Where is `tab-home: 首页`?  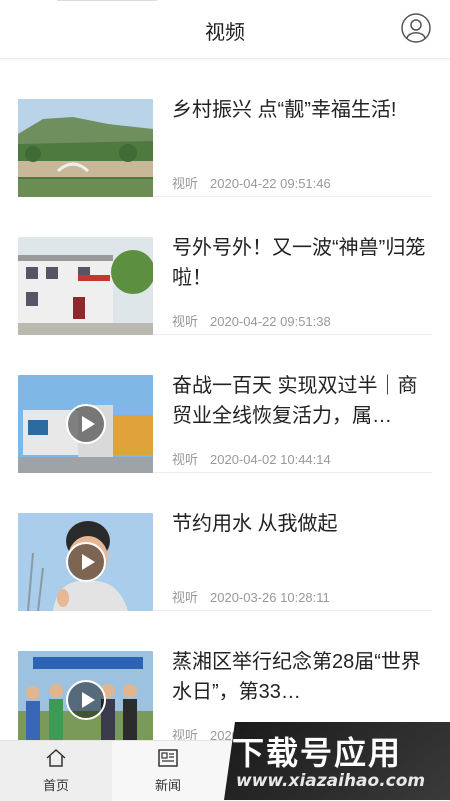 tab-home: 首页 is located at coordinates (56, 771).